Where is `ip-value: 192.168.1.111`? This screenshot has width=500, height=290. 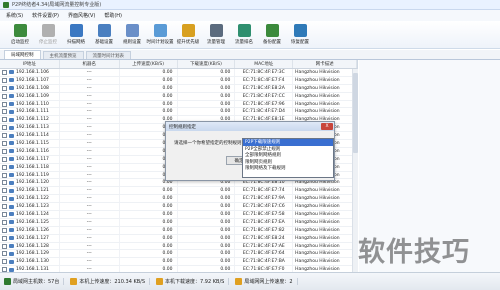 ip-value: 192.168.1.111 is located at coordinates (32, 112).